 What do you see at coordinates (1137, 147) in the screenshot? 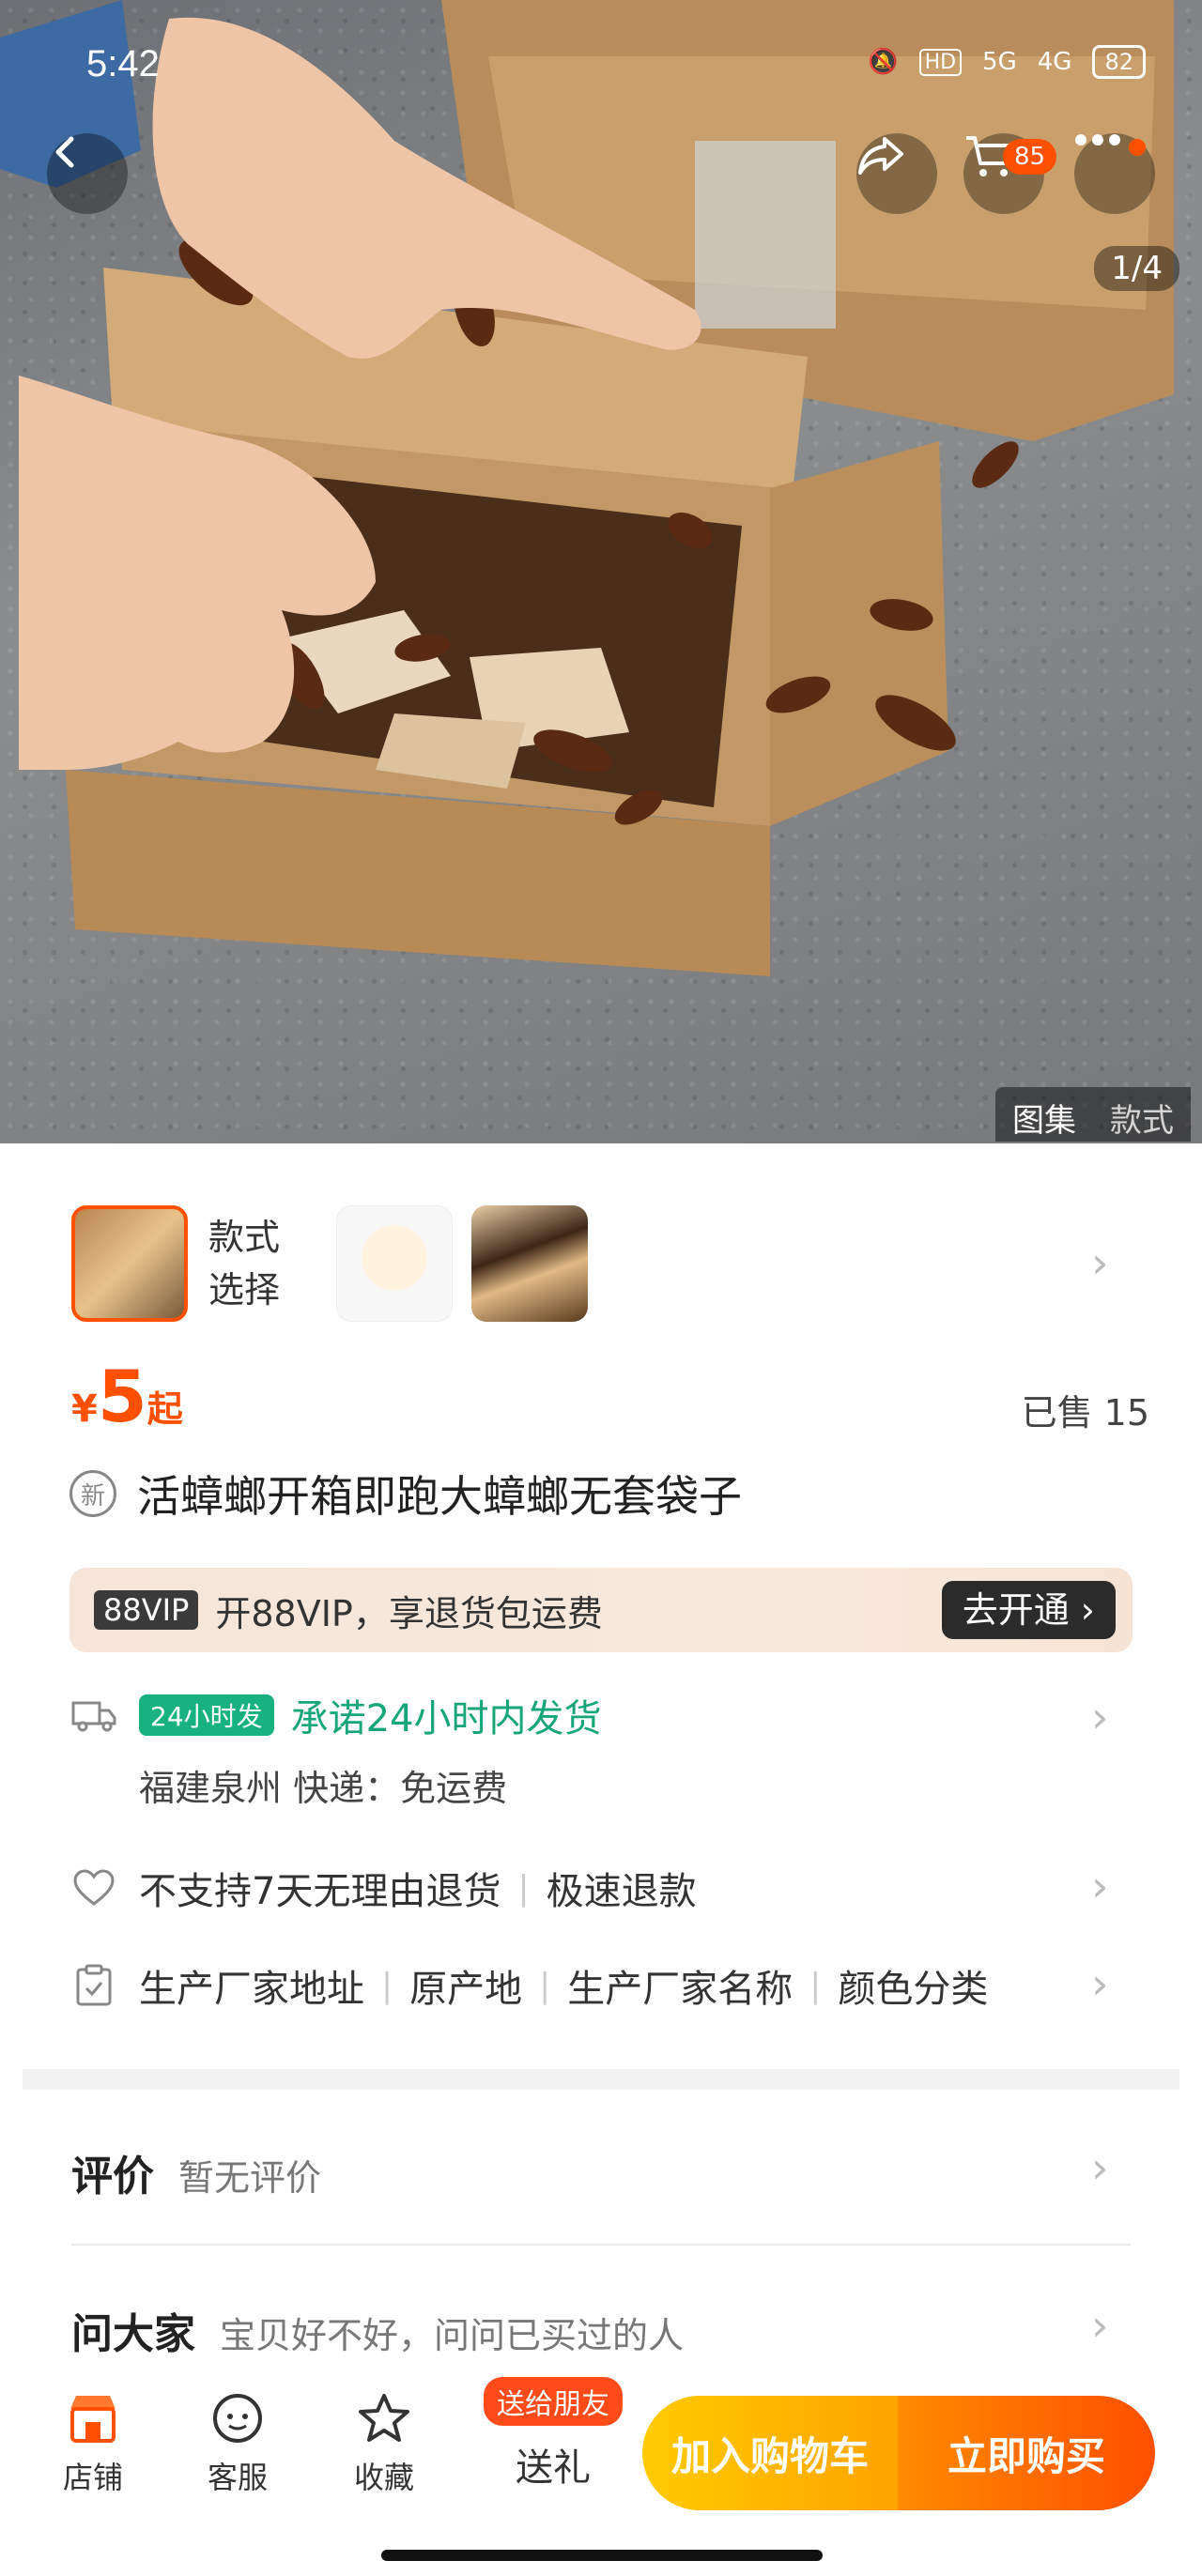
I see `notification-dot` at bounding box center [1137, 147].